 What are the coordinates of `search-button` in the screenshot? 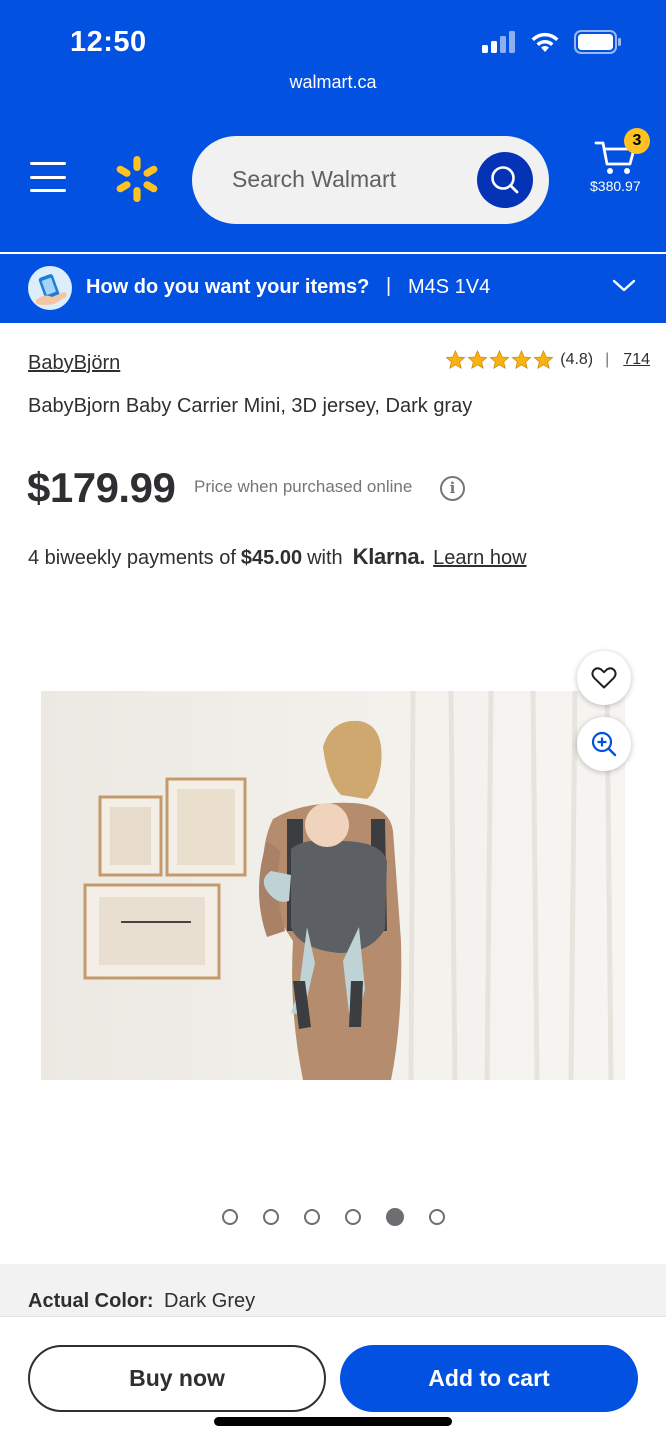 It's located at (505, 180).